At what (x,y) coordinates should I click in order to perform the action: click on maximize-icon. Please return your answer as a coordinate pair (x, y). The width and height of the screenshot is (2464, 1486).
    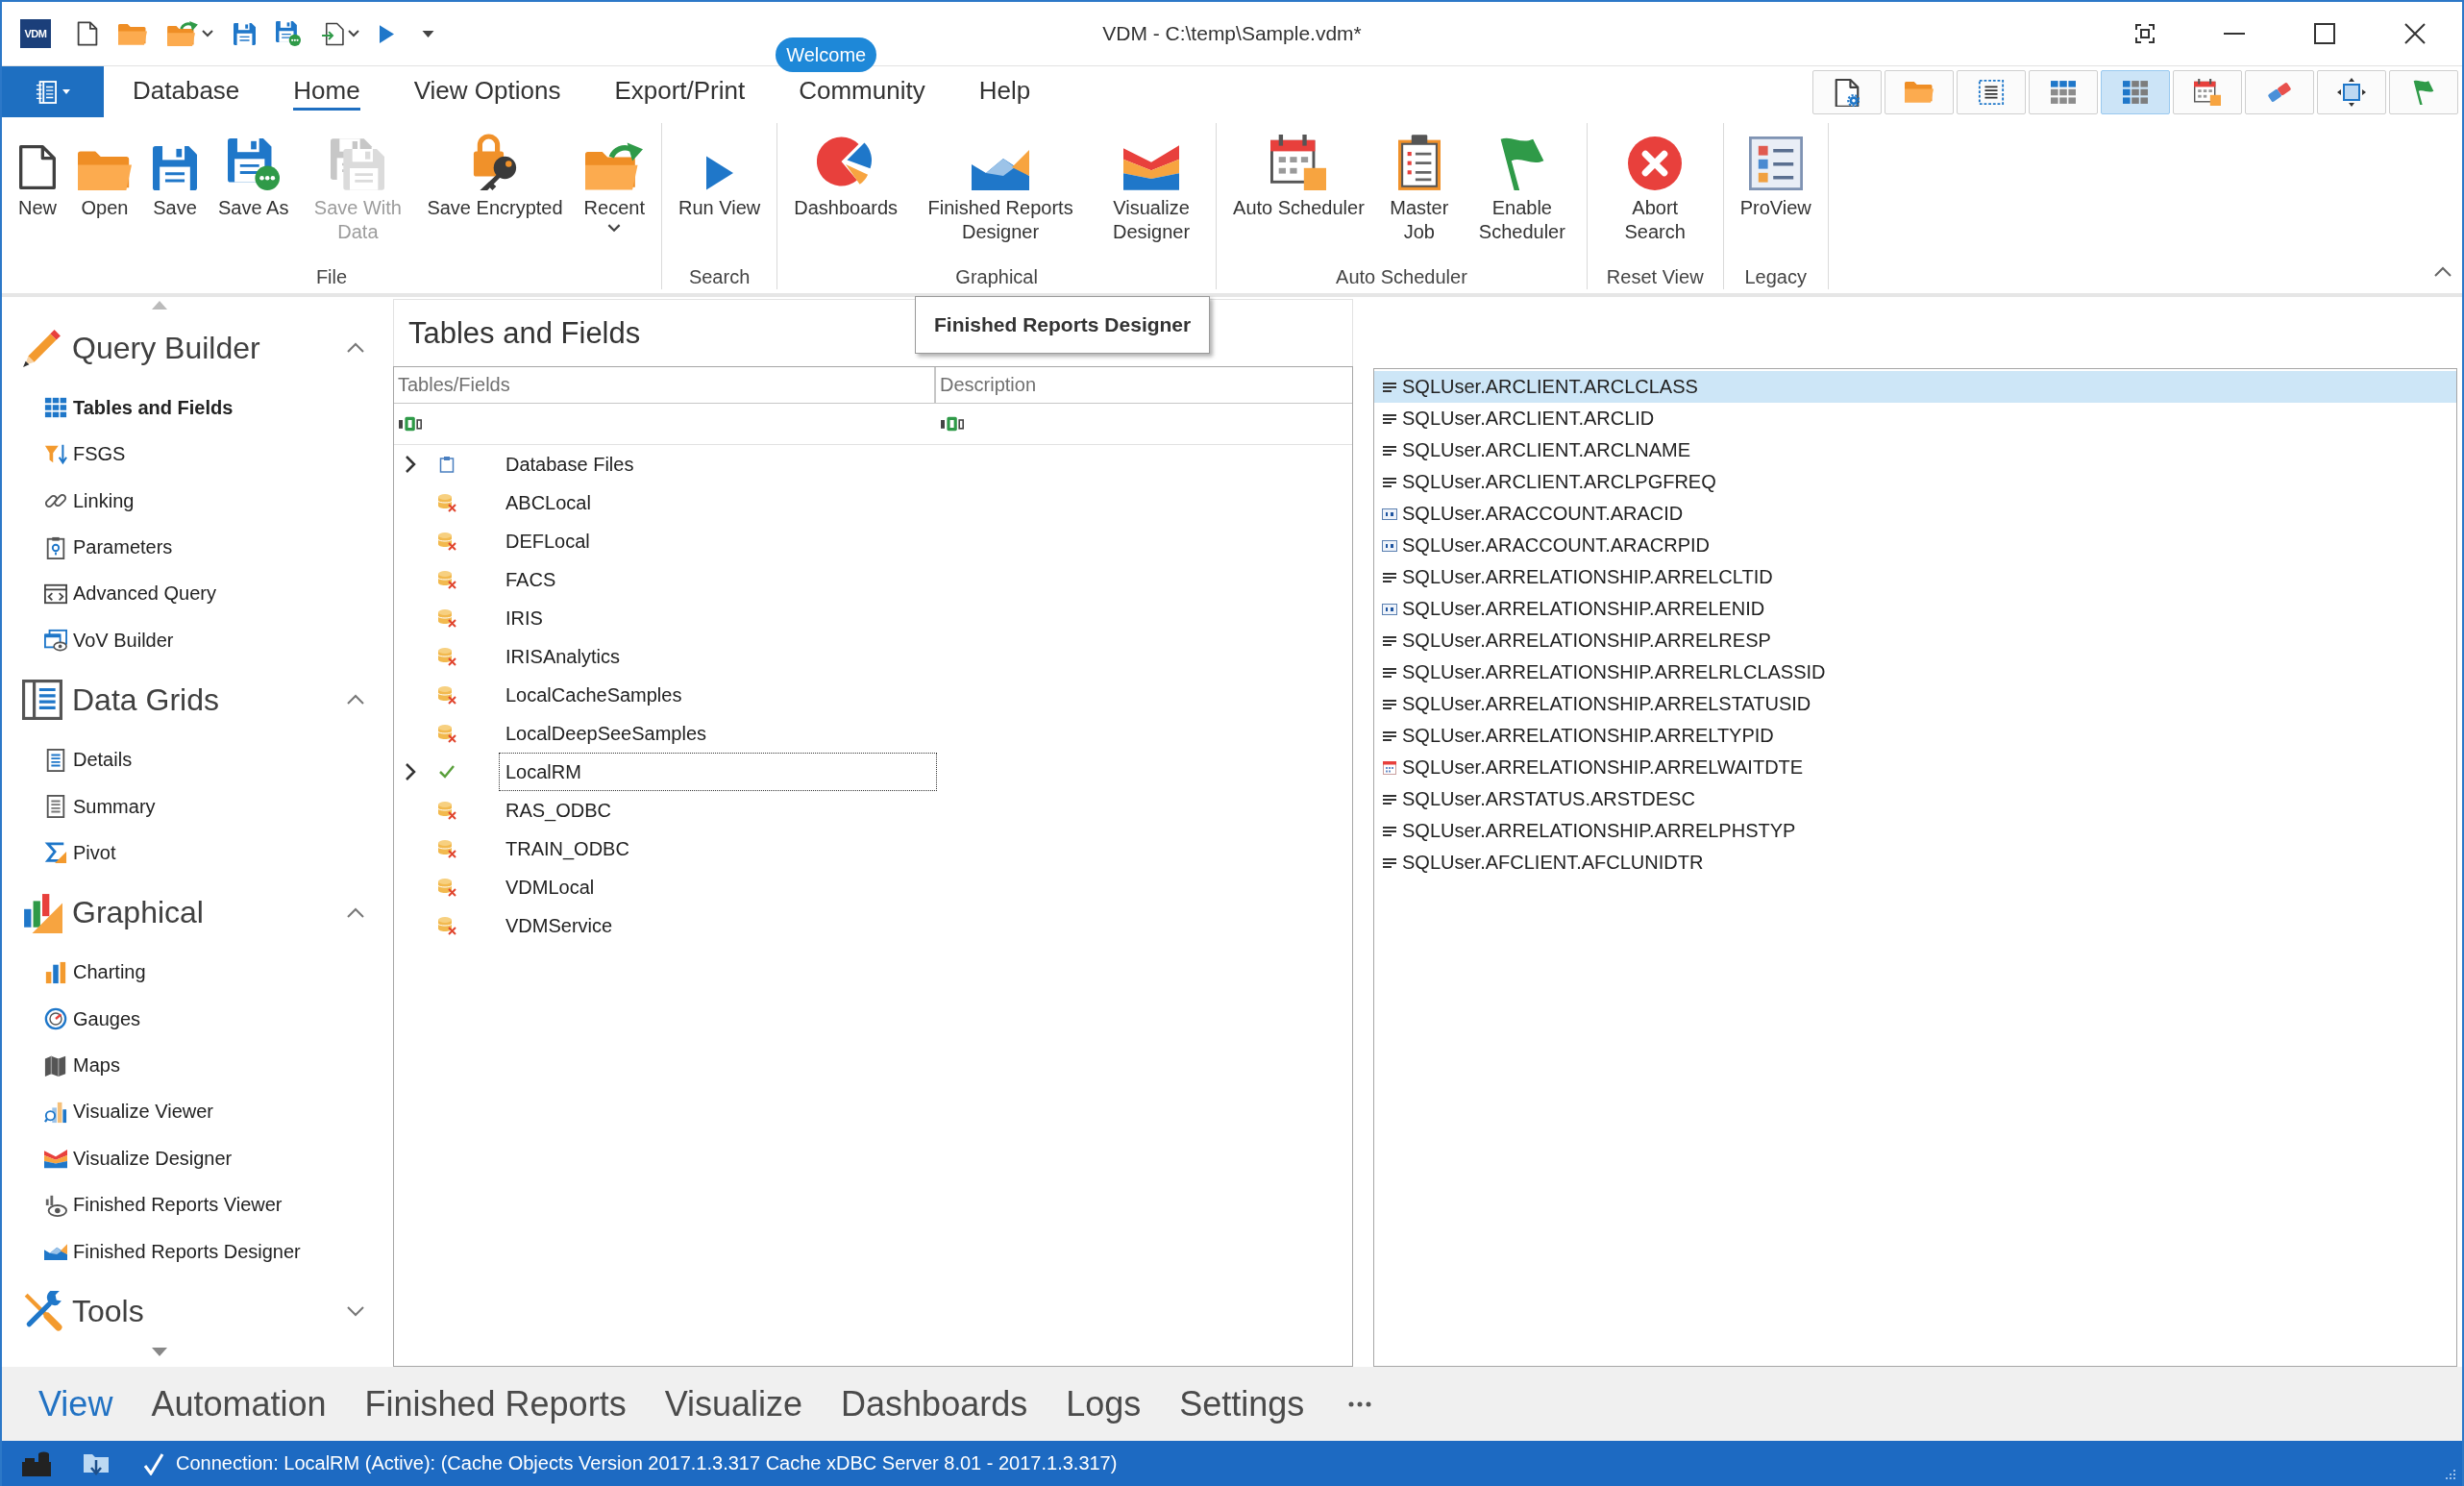
    Looking at the image, I should click on (2324, 33).